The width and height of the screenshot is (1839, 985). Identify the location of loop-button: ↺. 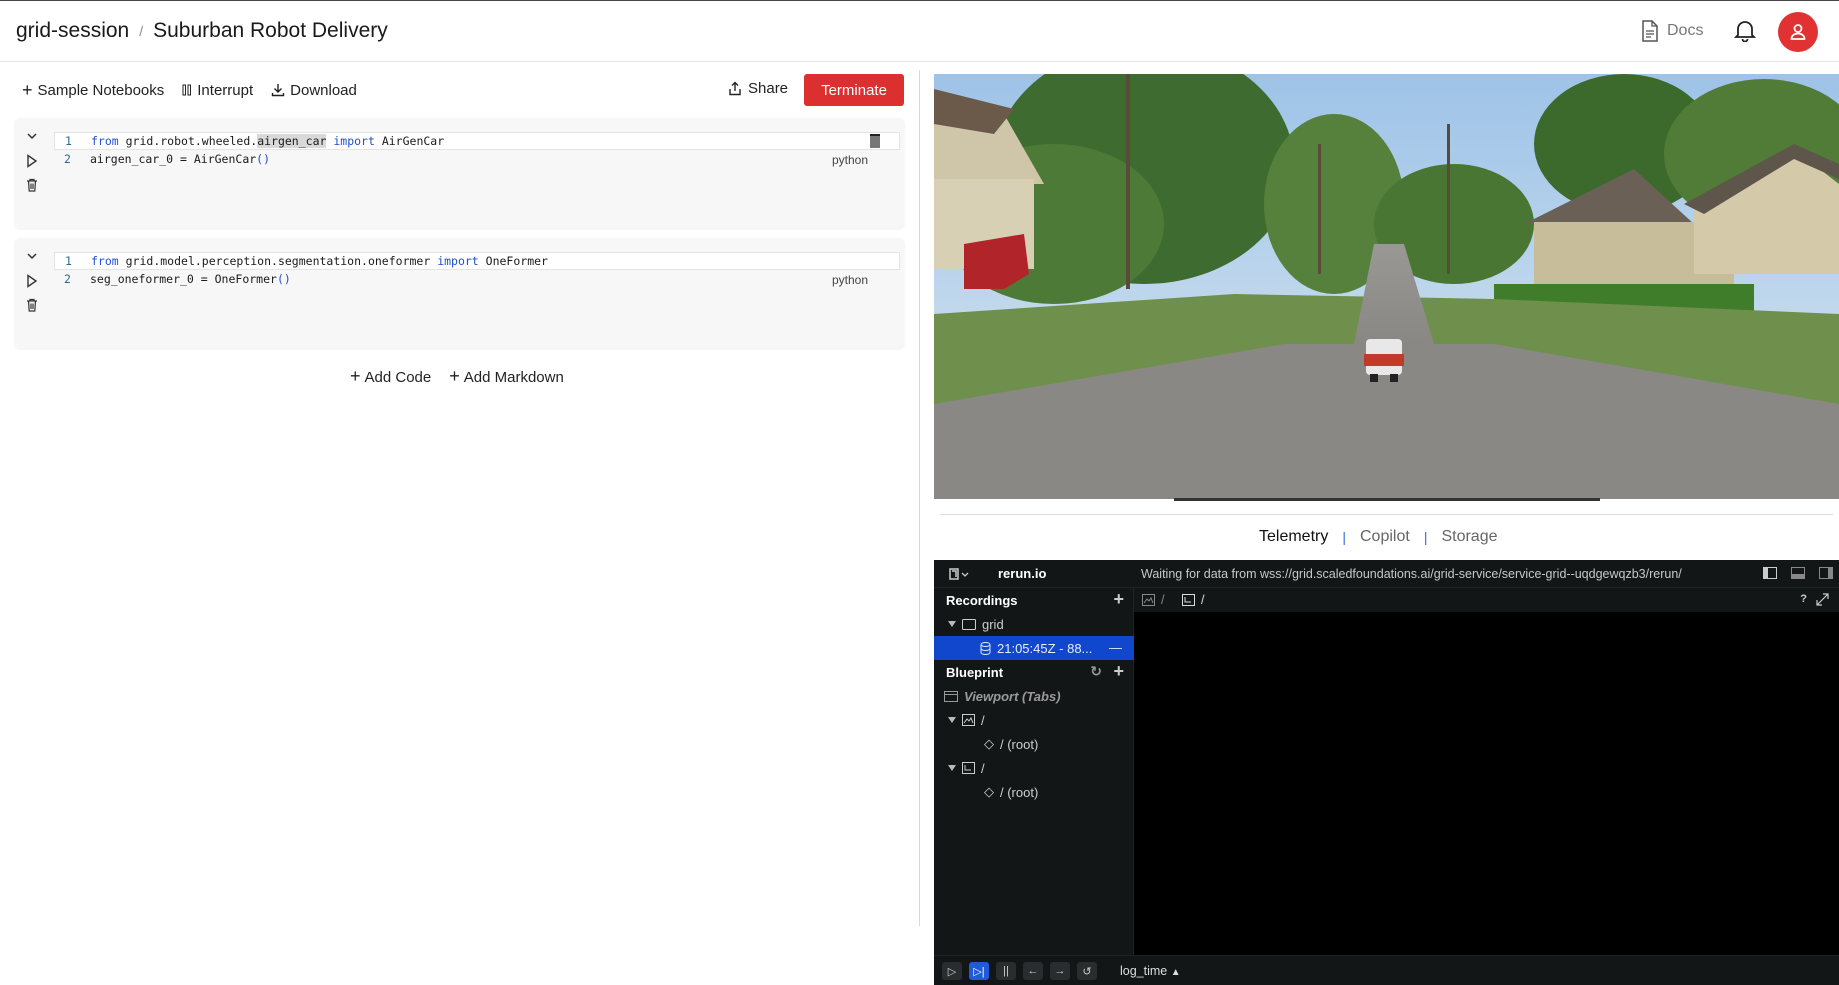
(1087, 971).